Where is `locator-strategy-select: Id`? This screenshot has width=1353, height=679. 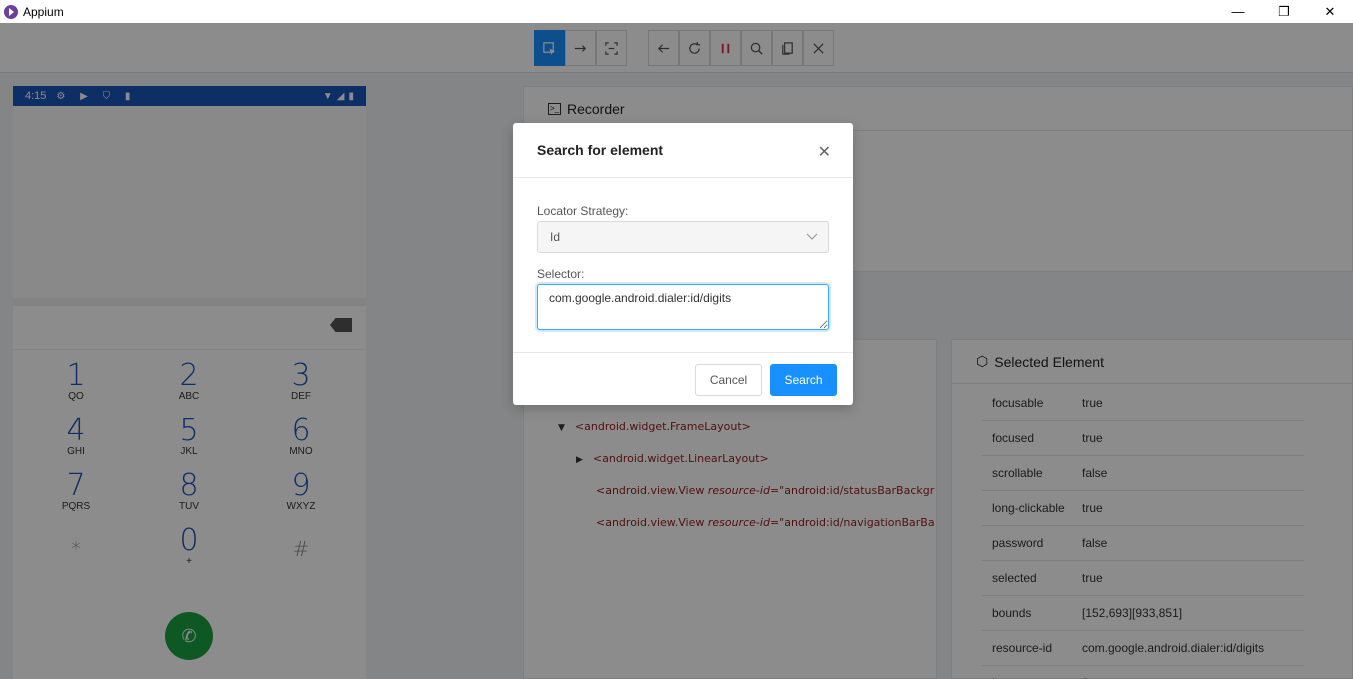 locator-strategy-select: Id is located at coordinates (683, 237).